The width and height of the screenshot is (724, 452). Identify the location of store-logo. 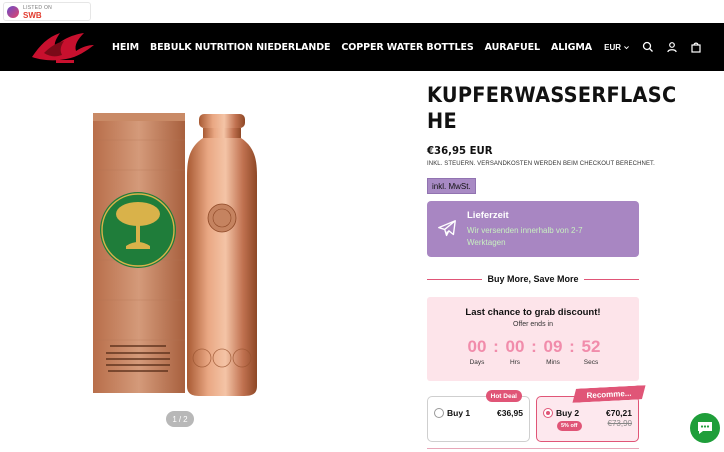
(62, 47).